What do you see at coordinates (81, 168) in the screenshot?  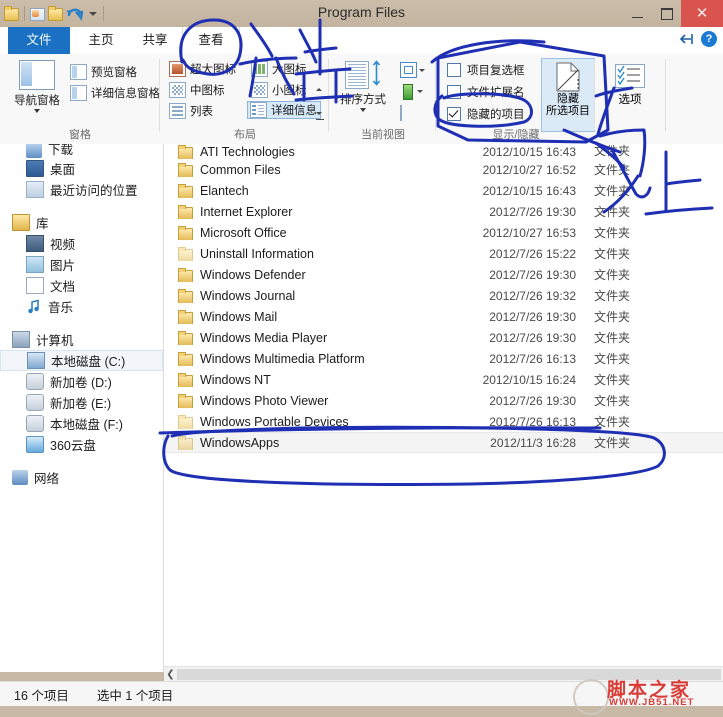 I see `sidebar-item-desktop: 桌面` at bounding box center [81, 168].